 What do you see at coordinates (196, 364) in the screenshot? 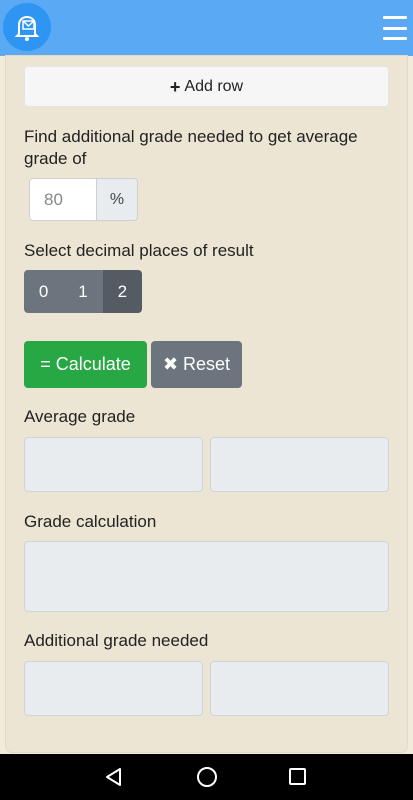
I see `reset-button: ✖ Reset` at bounding box center [196, 364].